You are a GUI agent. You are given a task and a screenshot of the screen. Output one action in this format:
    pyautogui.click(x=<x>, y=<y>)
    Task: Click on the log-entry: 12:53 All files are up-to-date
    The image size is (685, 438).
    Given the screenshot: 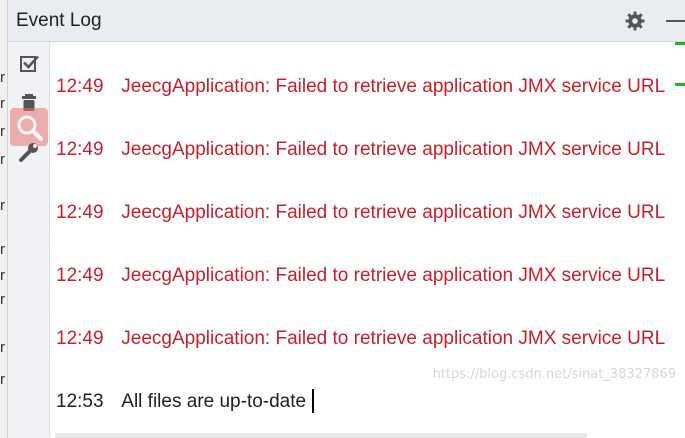 What is the action you would take?
    pyautogui.click(x=185, y=401)
    